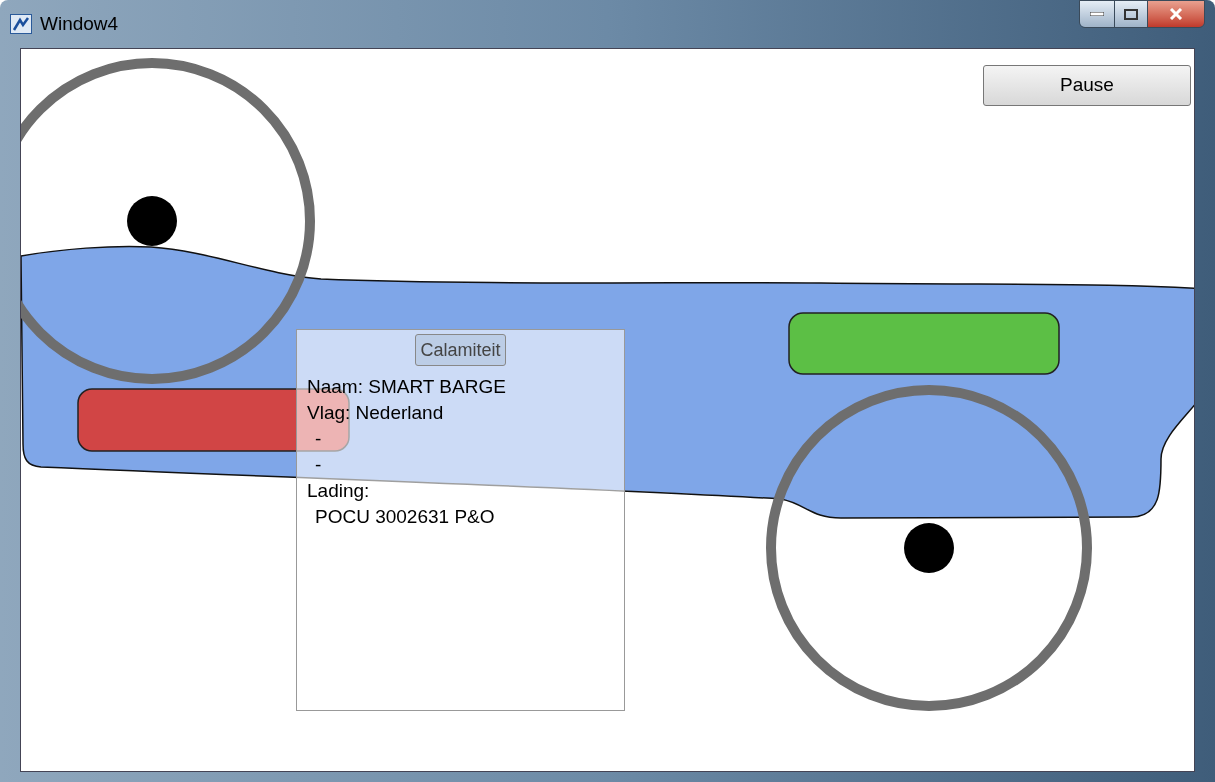 Image resolution: width=1215 pixels, height=782 pixels. I want to click on close-button, so click(1176, 14).